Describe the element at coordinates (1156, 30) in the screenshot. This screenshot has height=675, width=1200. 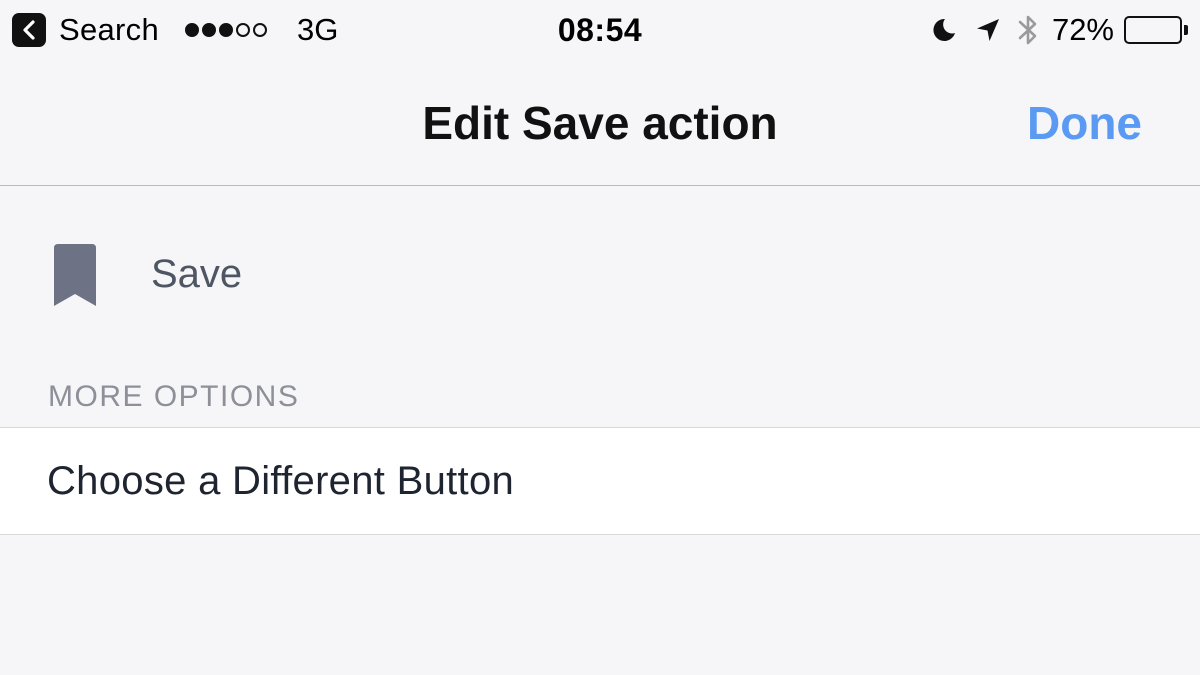
I see `battery-icon` at that location.